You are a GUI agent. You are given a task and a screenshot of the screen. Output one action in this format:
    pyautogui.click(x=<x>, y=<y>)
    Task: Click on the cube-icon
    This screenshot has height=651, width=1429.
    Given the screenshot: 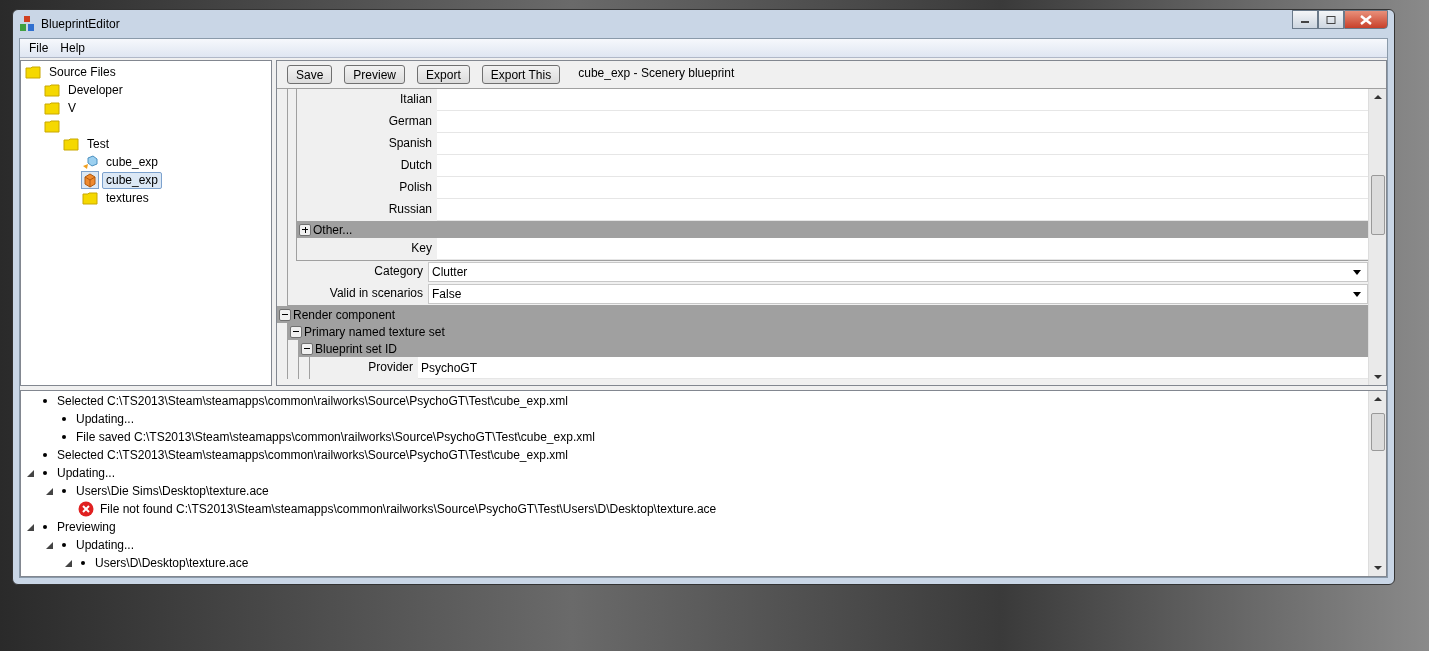 What is the action you would take?
    pyautogui.click(x=90, y=180)
    